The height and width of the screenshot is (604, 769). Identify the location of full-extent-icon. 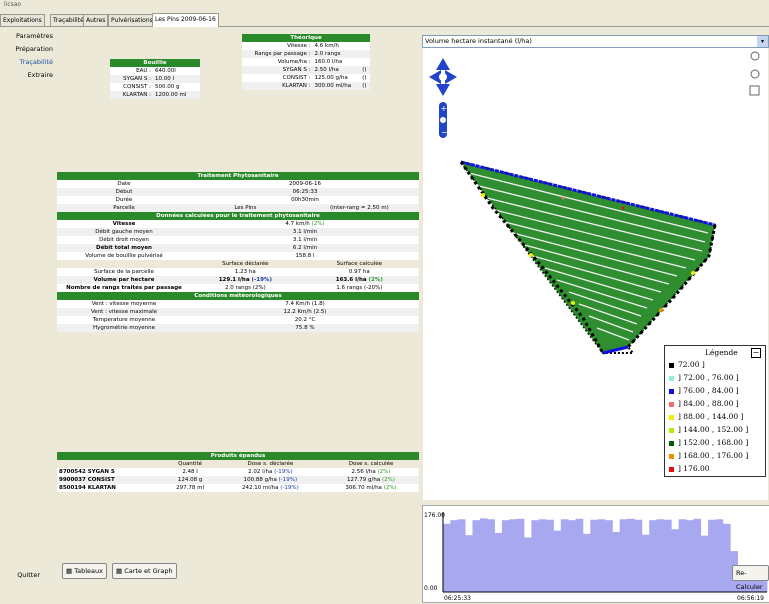
(754, 90).